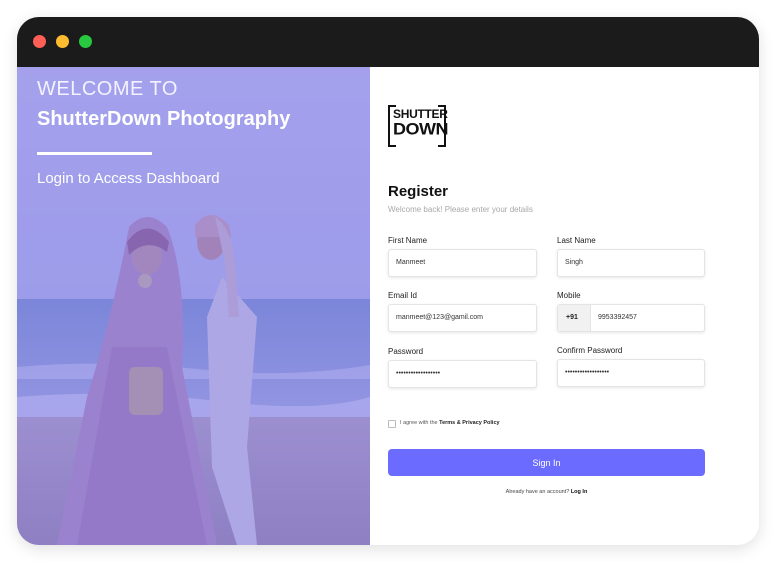 The height and width of the screenshot is (570, 784). Describe the element at coordinates (164, 119) in the screenshot. I see `brand-name: ShutterDown Photography` at that location.